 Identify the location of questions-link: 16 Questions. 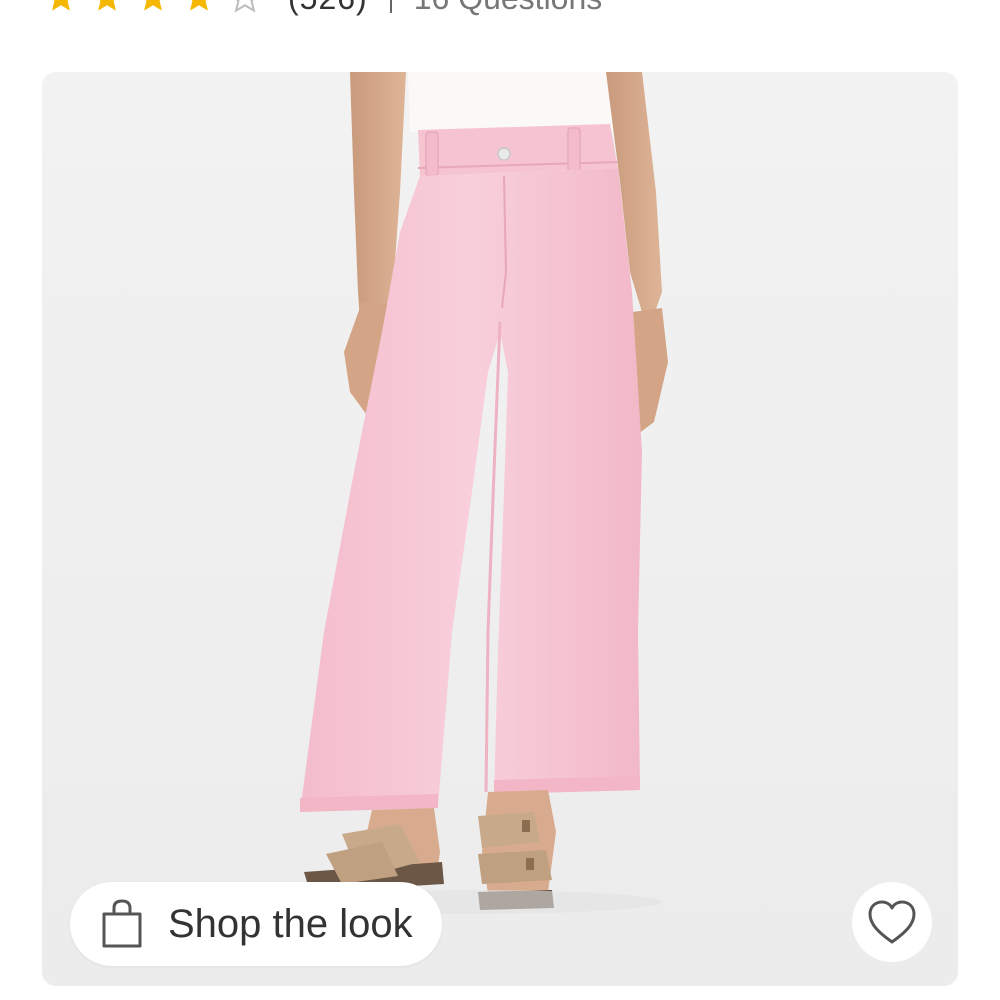
(508, 8).